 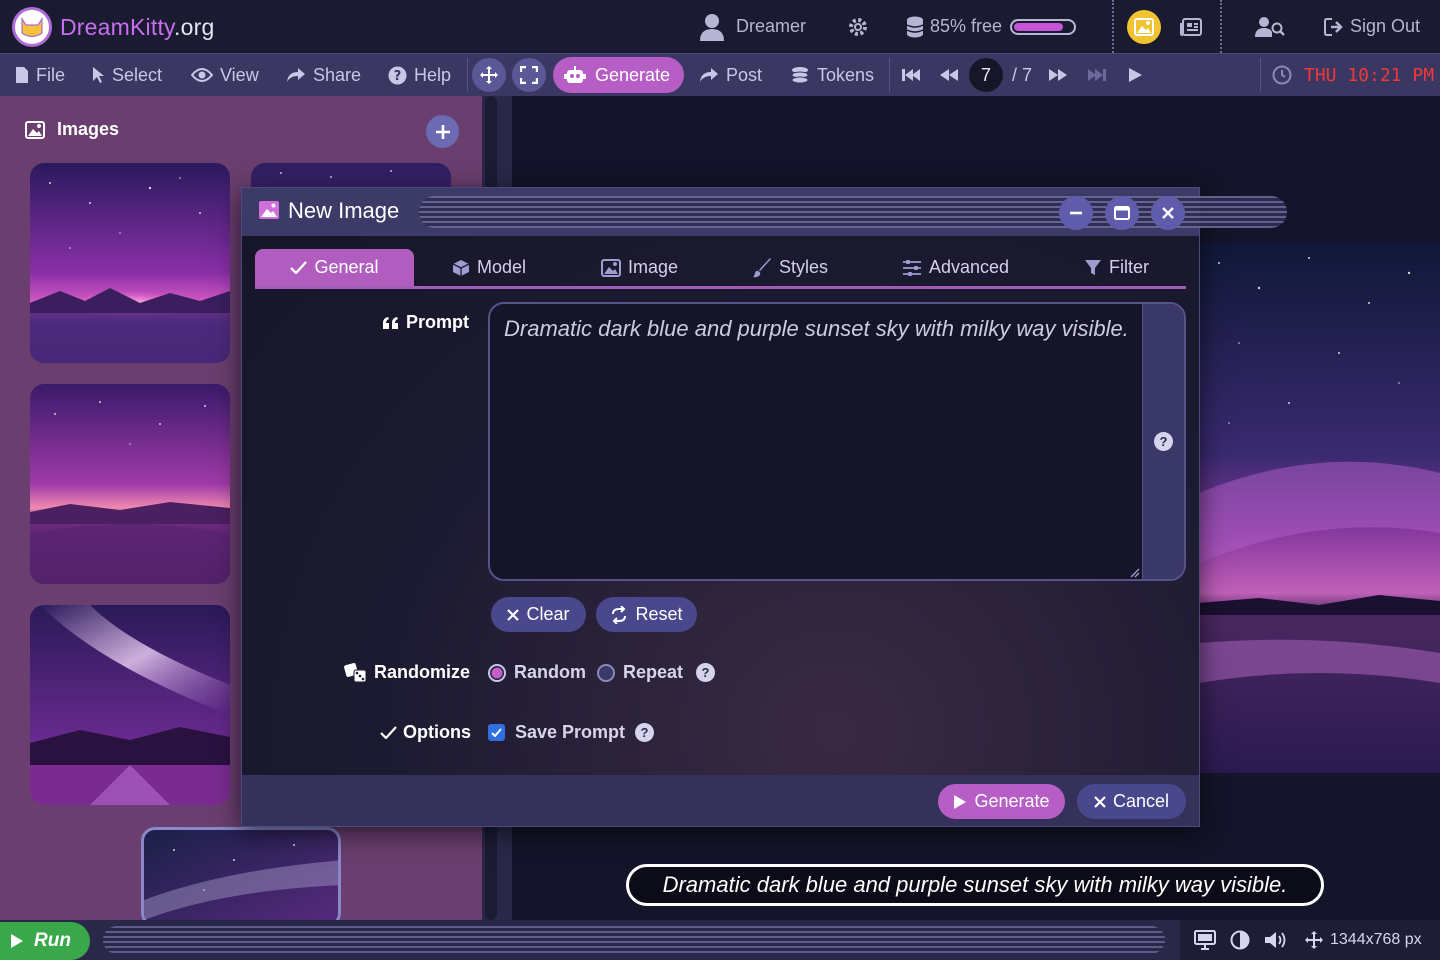 I want to click on help-icon: ?, so click(x=397, y=75).